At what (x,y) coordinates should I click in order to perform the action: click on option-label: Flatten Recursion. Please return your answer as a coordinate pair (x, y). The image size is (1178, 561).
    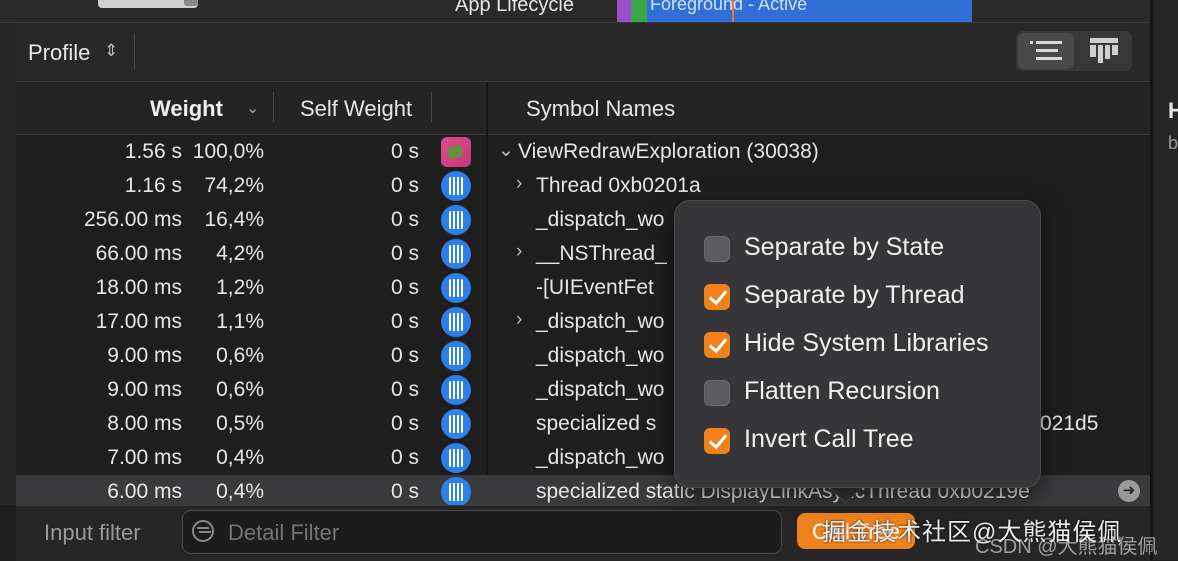
    Looking at the image, I should click on (842, 391).